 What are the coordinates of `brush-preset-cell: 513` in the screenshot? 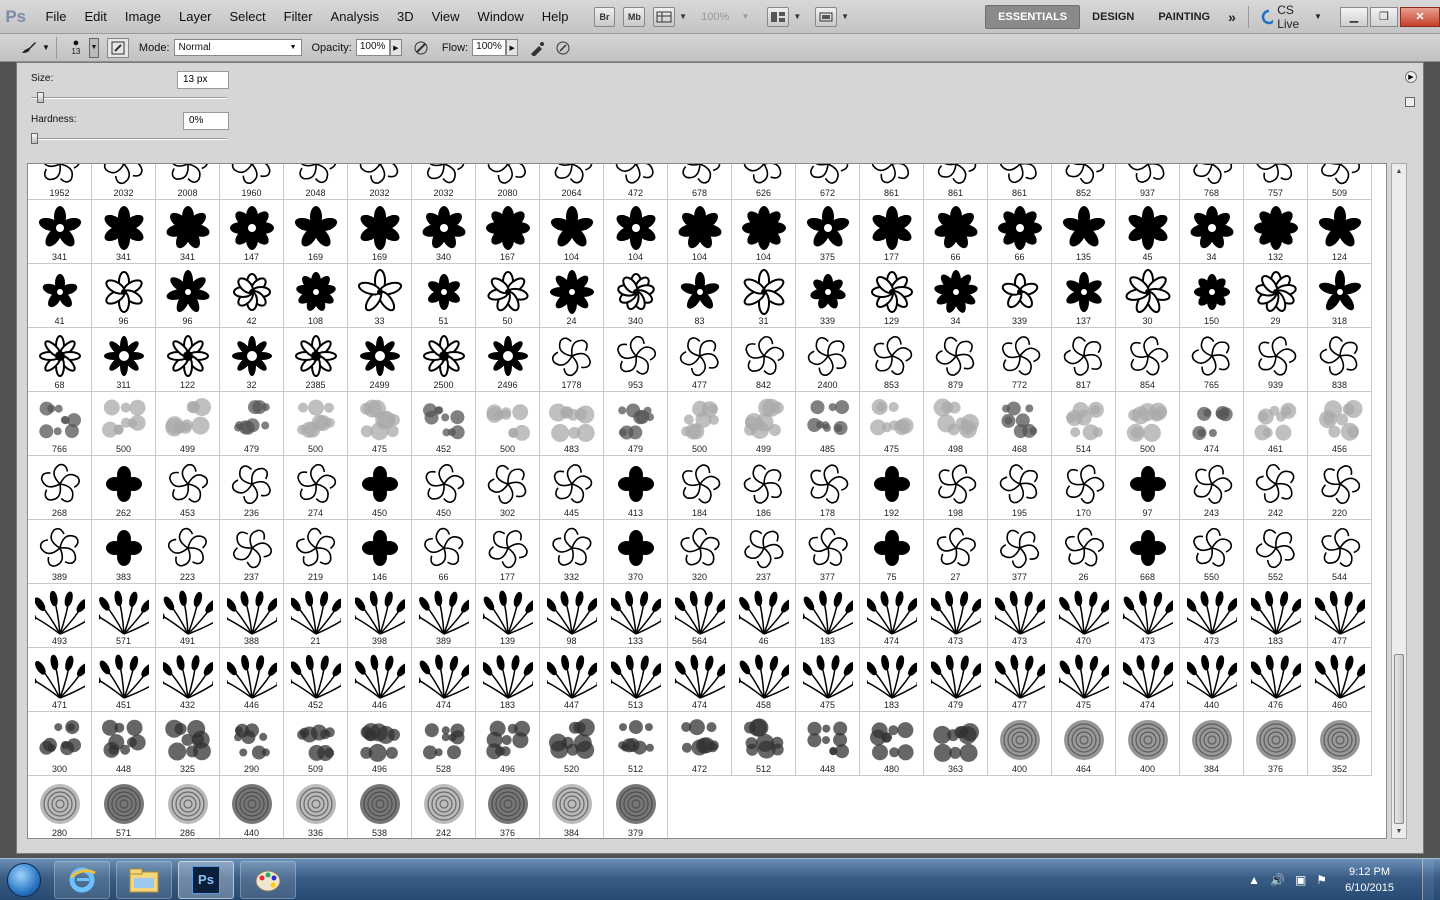 It's located at (636, 680).